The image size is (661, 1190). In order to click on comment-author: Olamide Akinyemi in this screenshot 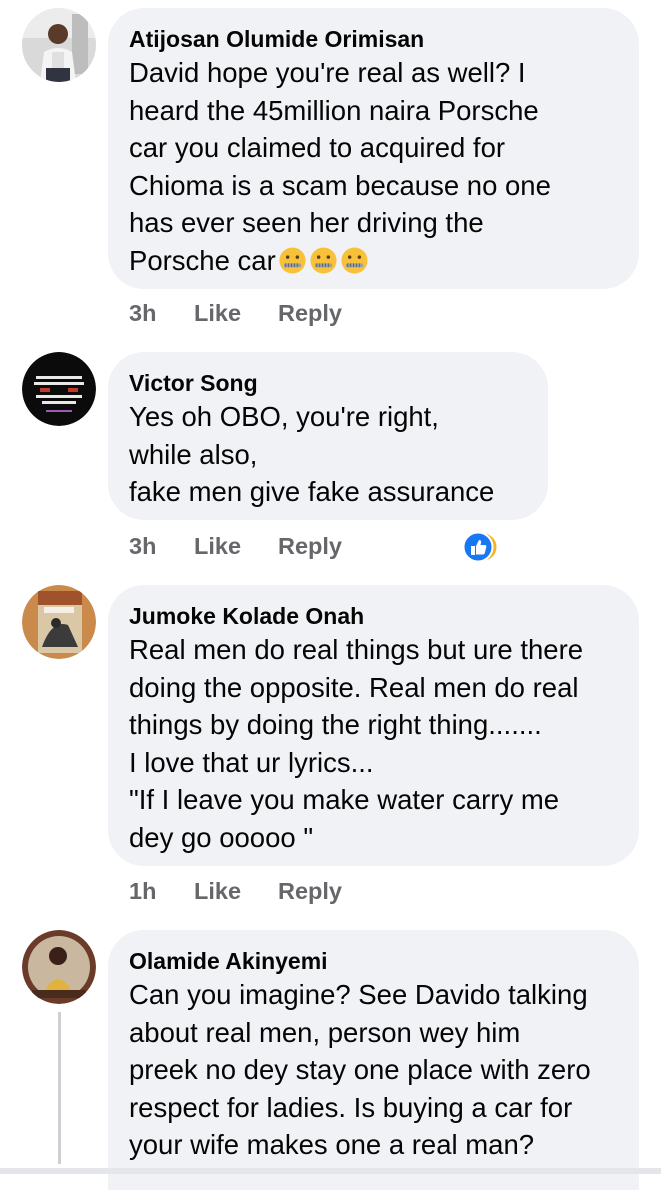, I will do `click(373, 961)`.